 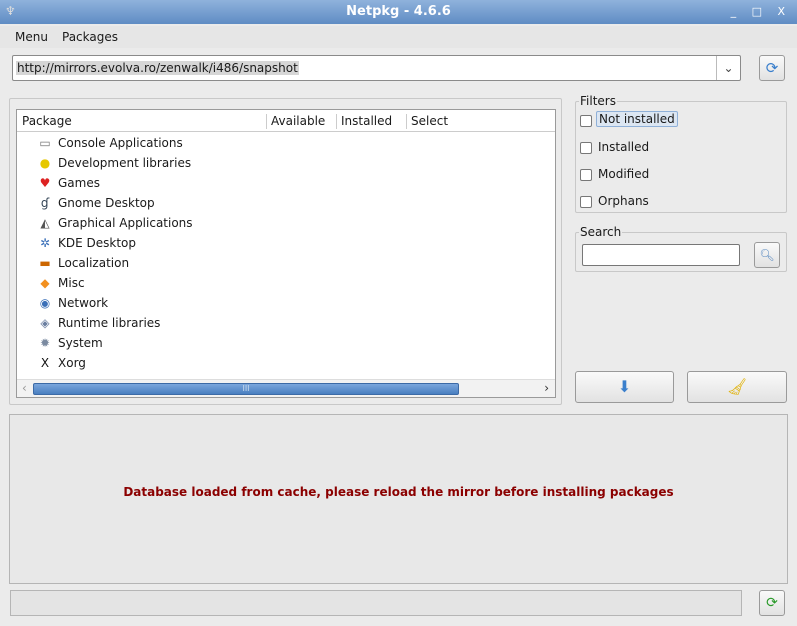 What do you see at coordinates (45, 243) in the screenshot?
I see `kde-gear-icon: ✲` at bounding box center [45, 243].